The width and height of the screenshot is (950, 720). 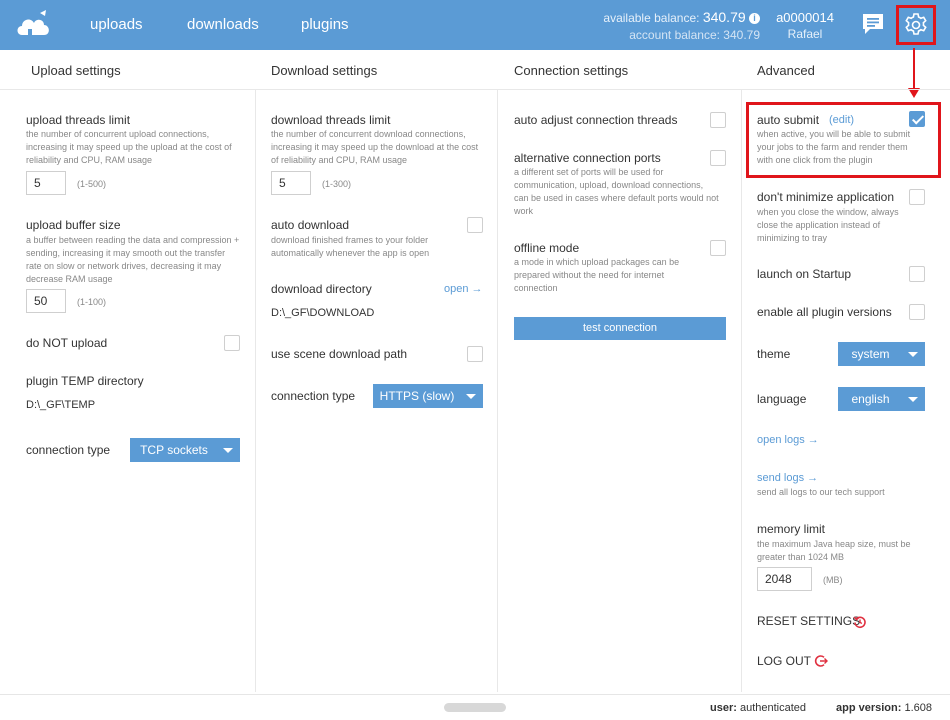 What do you see at coordinates (826, 197) in the screenshot?
I see `dont-minimize-label: don't minimize application` at bounding box center [826, 197].